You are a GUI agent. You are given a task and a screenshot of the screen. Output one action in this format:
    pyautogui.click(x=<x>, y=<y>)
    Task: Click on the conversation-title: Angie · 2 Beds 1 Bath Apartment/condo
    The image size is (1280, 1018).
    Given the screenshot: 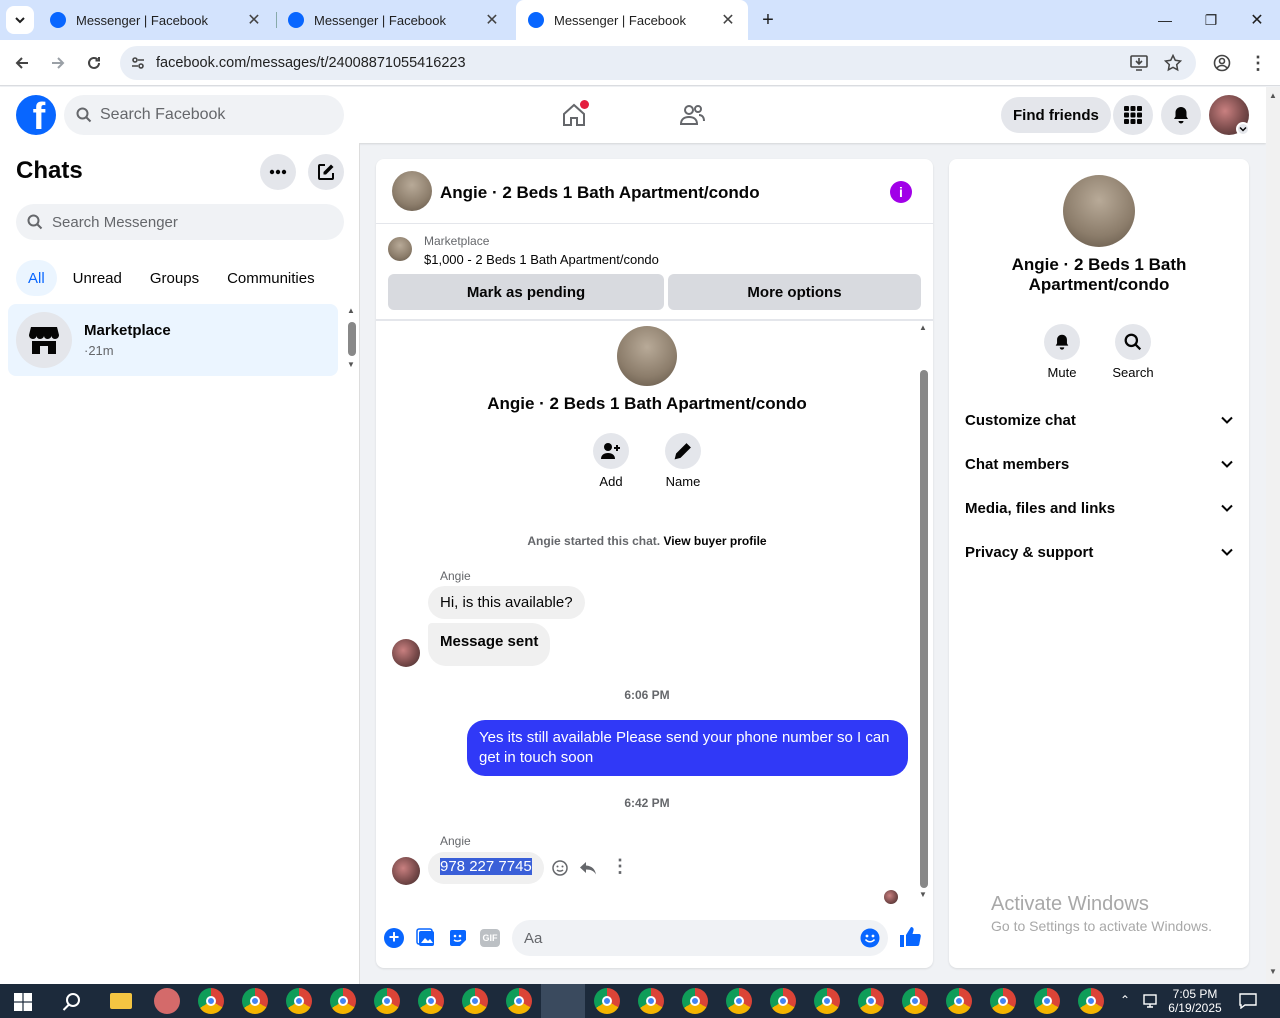 What is the action you would take?
    pyautogui.click(x=600, y=193)
    